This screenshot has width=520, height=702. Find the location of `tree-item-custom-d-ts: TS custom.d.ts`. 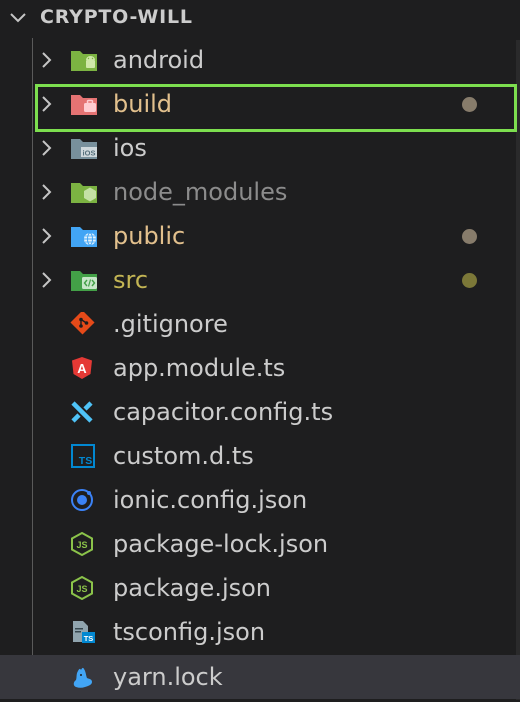

tree-item-custom-d-ts: TS custom.d.ts is located at coordinates (260, 456).